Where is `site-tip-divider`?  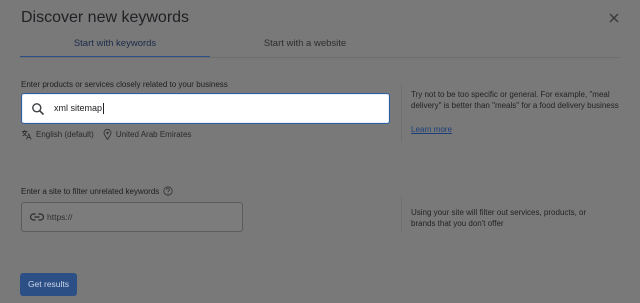
site-tip-divider is located at coordinates (401, 214).